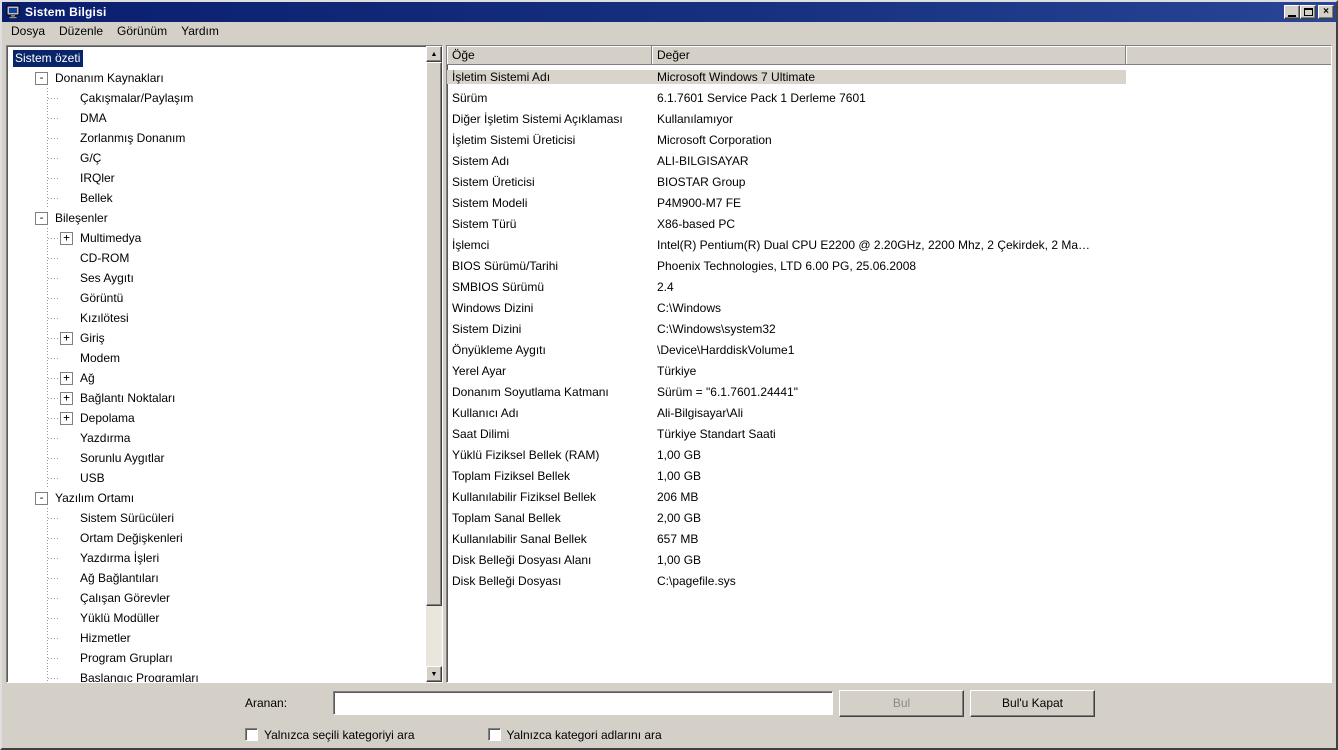 The image size is (1338, 750). I want to click on tree-item: Görüntü, so click(218, 298).